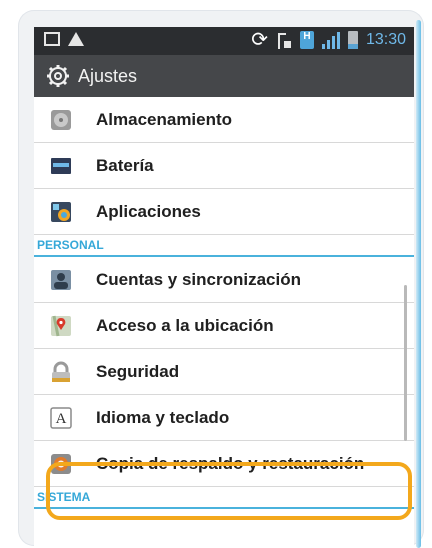 This screenshot has height=548, width=432. I want to click on svg-text: A, so click(61, 419).